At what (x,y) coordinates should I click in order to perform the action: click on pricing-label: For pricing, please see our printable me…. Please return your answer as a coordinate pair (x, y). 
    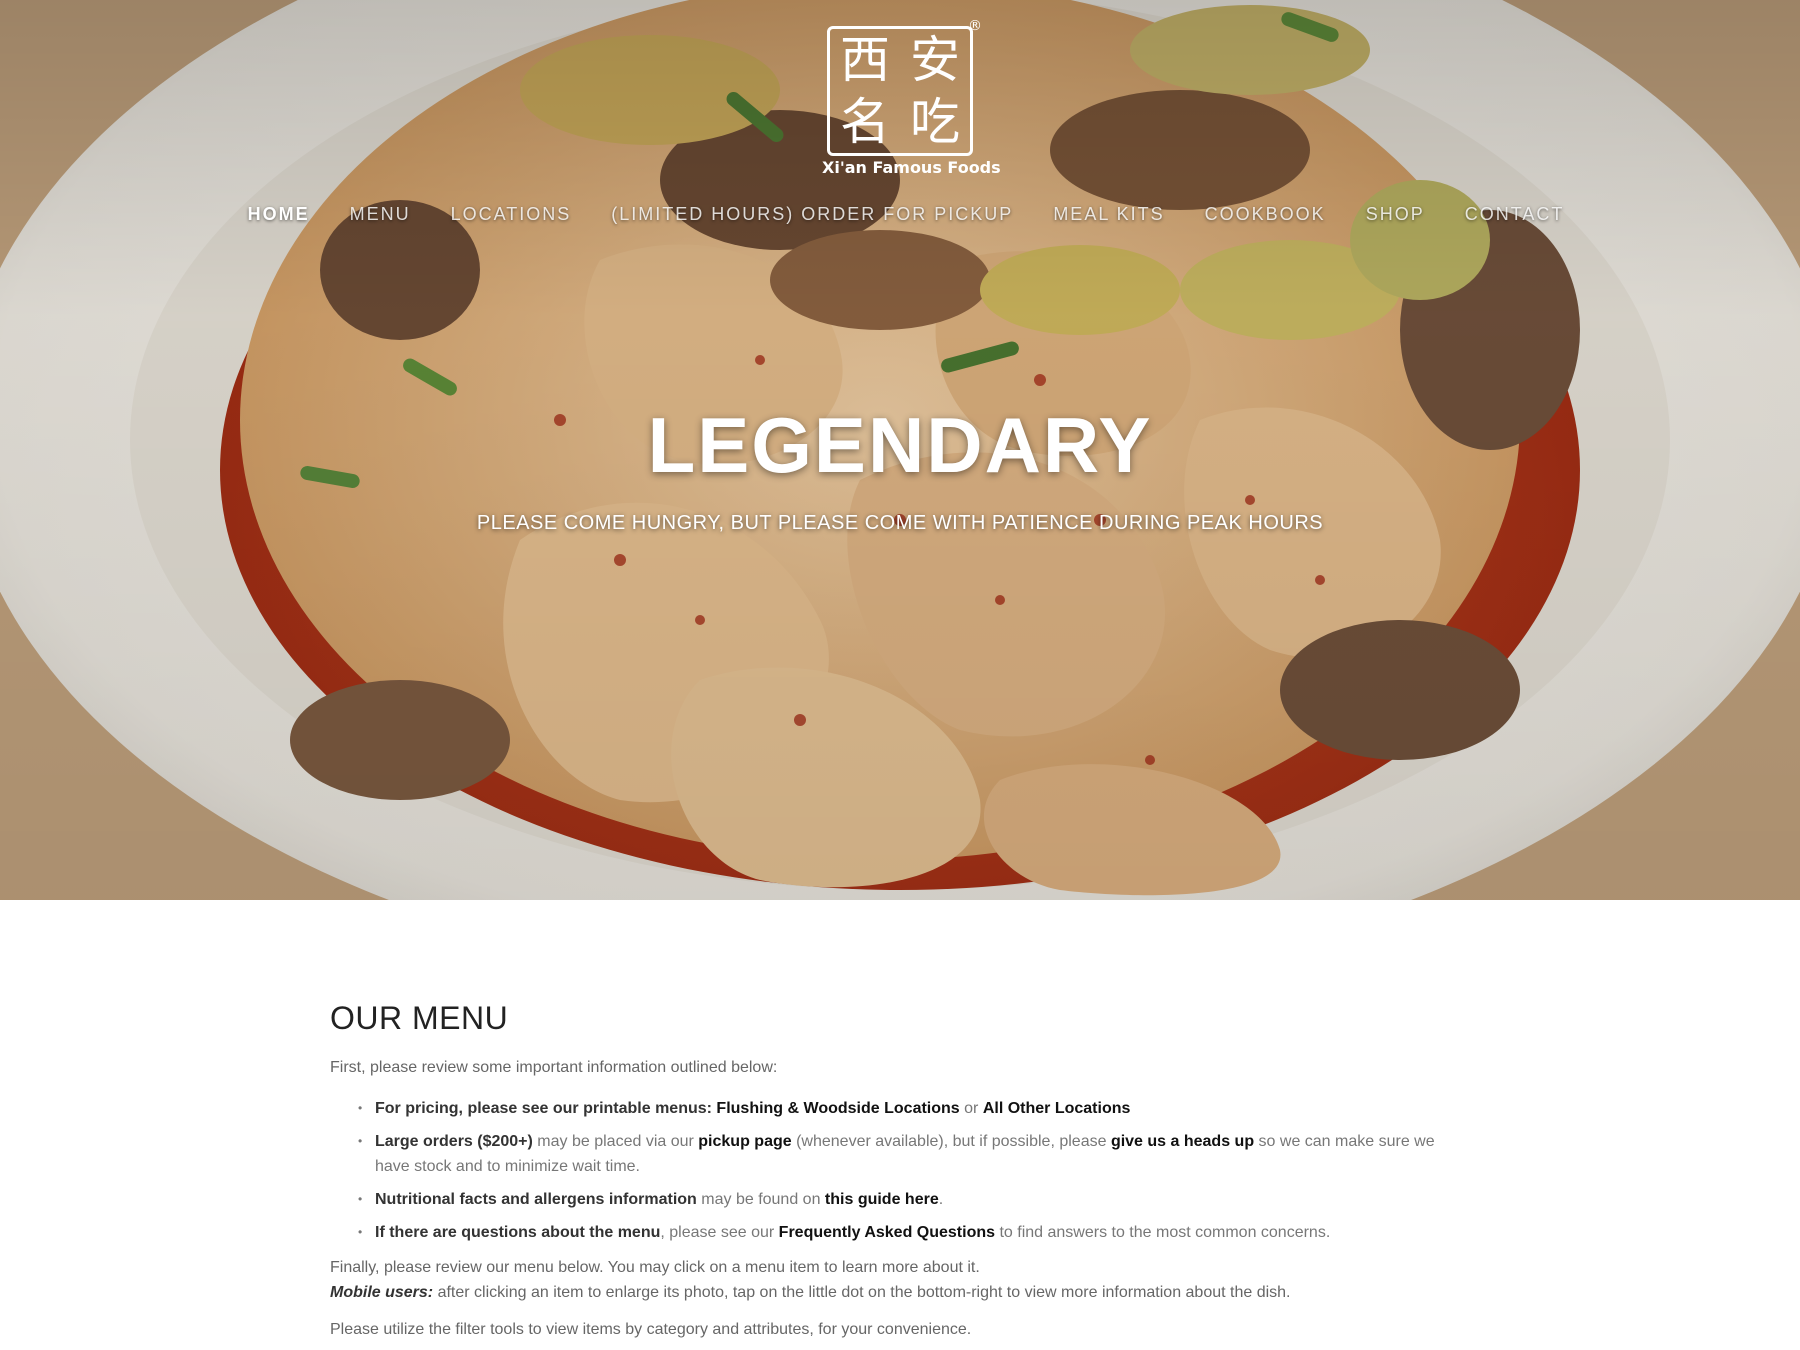
    Looking at the image, I should click on (546, 1108).